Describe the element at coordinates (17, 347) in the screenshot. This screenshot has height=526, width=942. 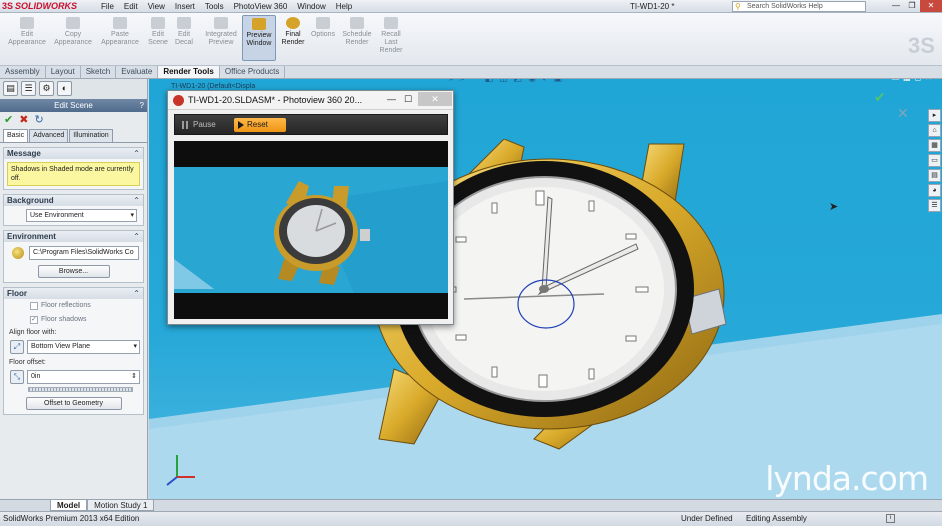
I see `plane-select-icon: ⤢` at that location.